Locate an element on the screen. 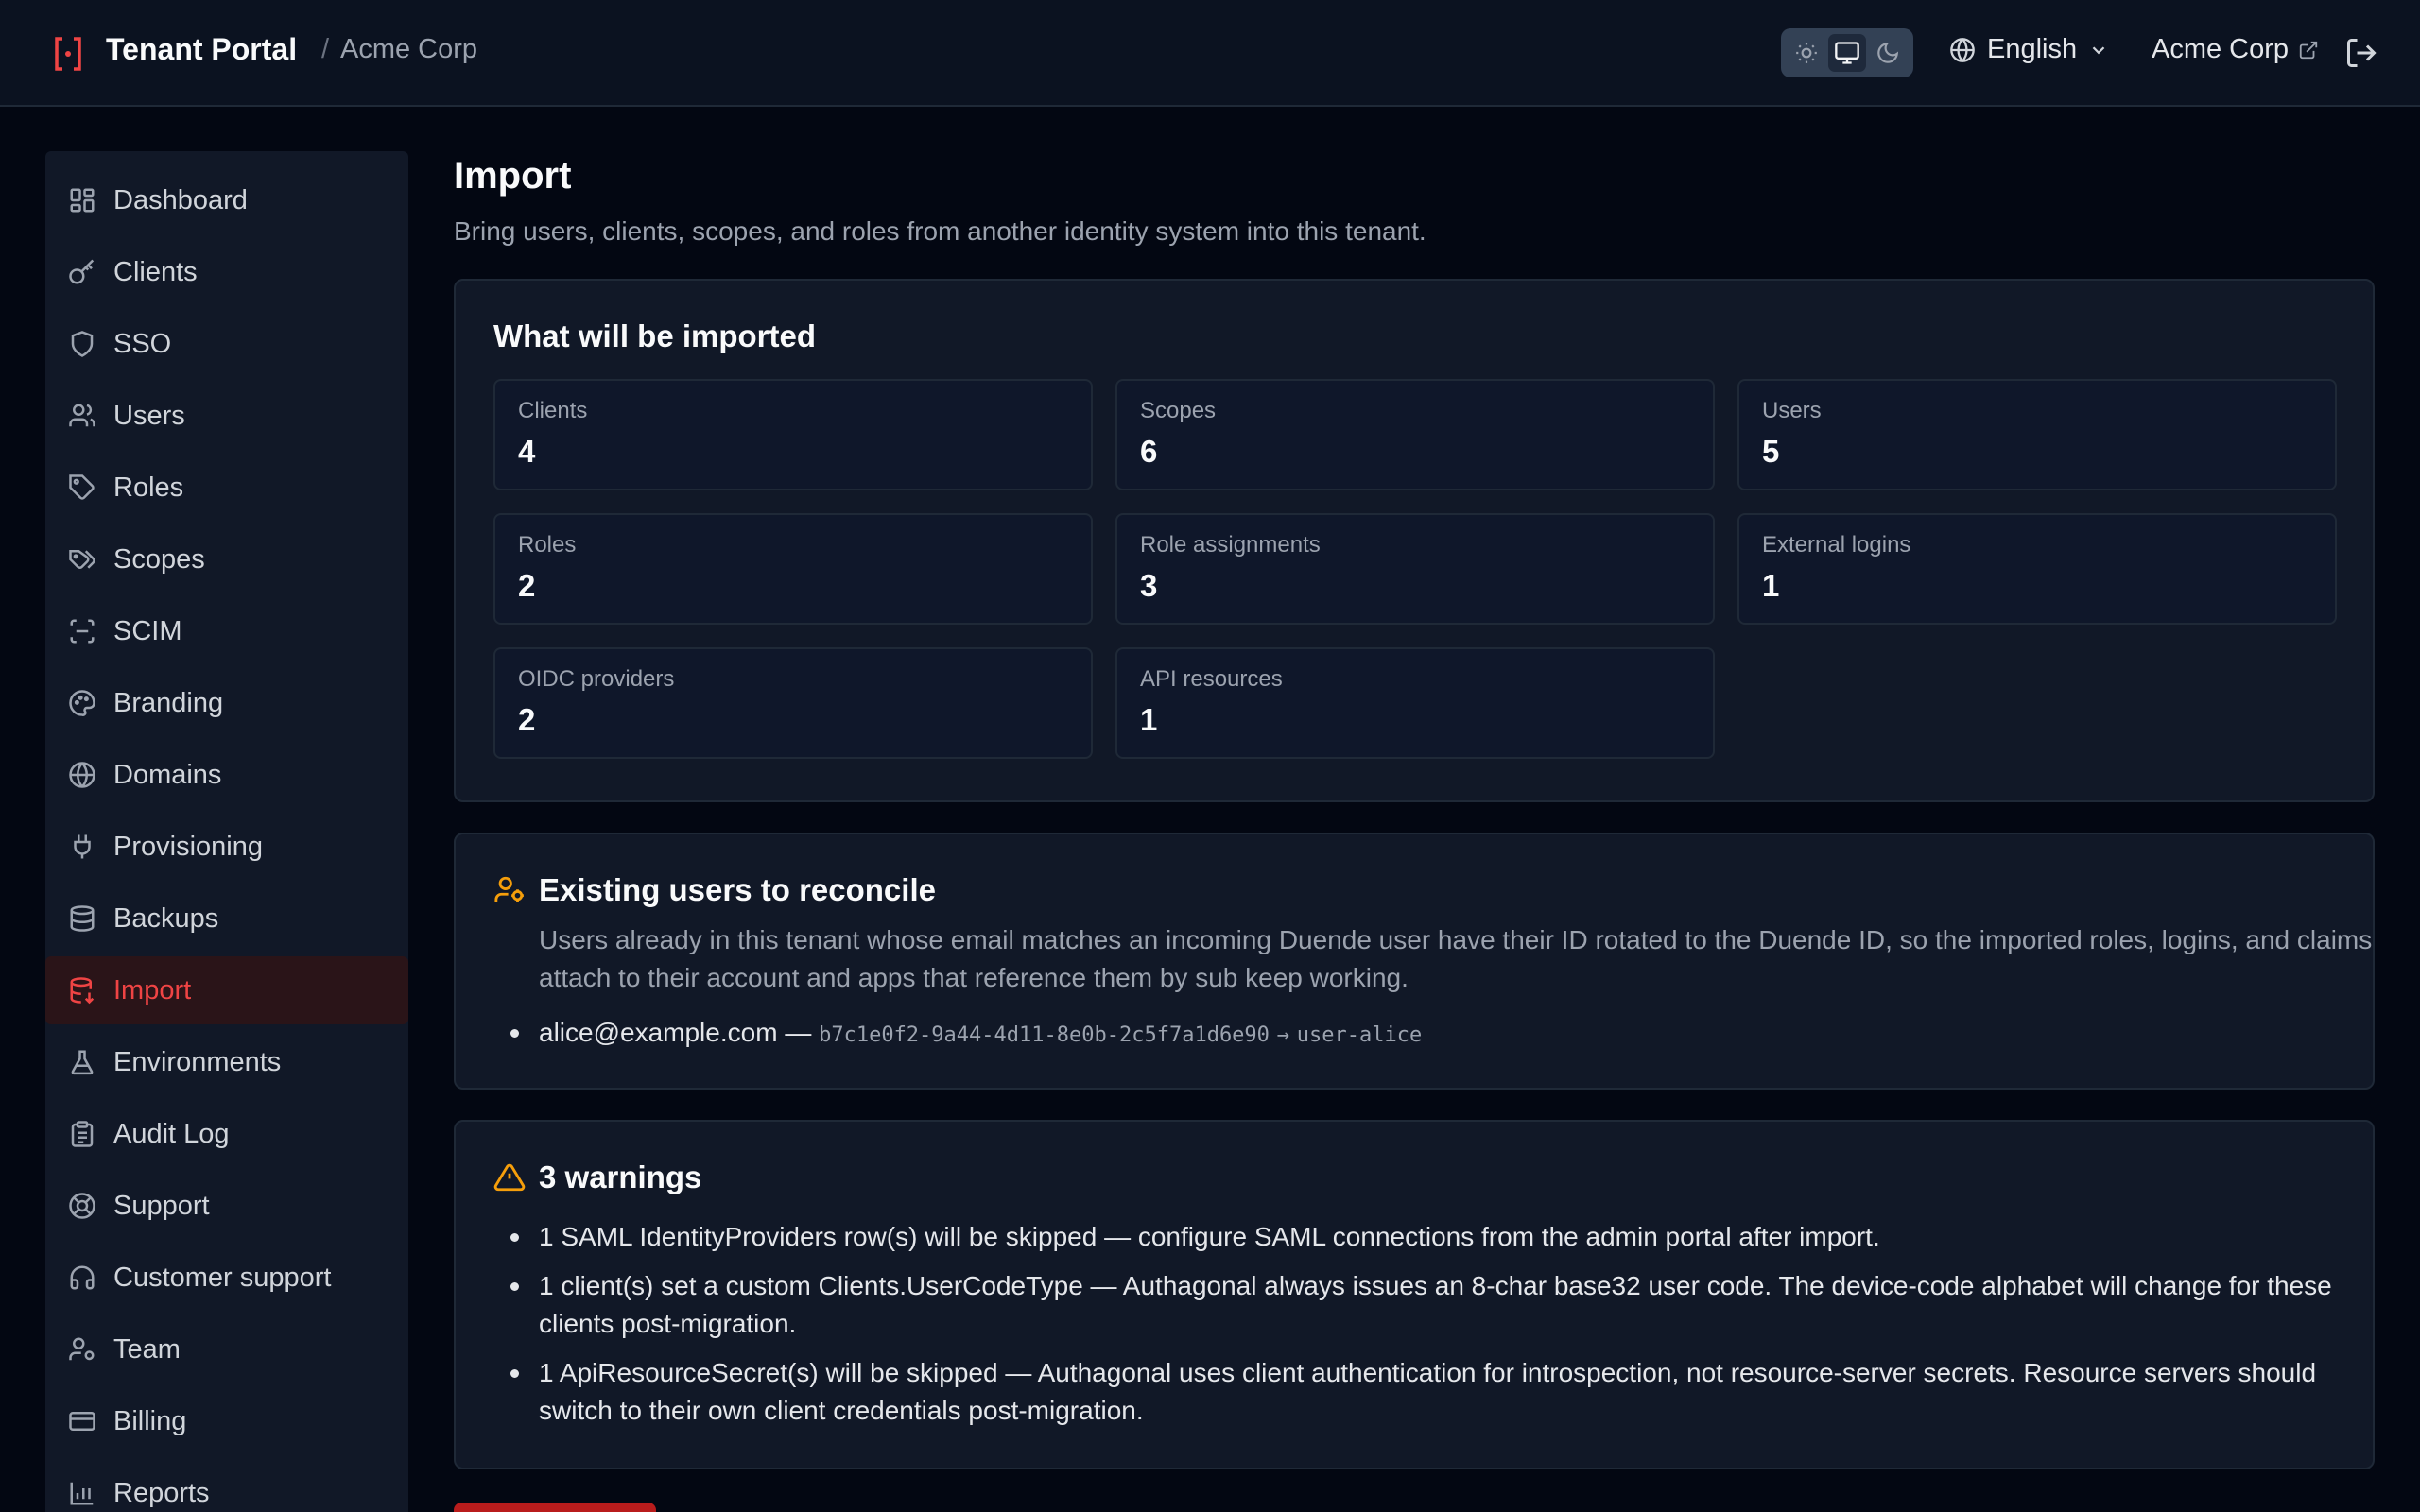  theme-dark-button is located at coordinates (1888, 53).